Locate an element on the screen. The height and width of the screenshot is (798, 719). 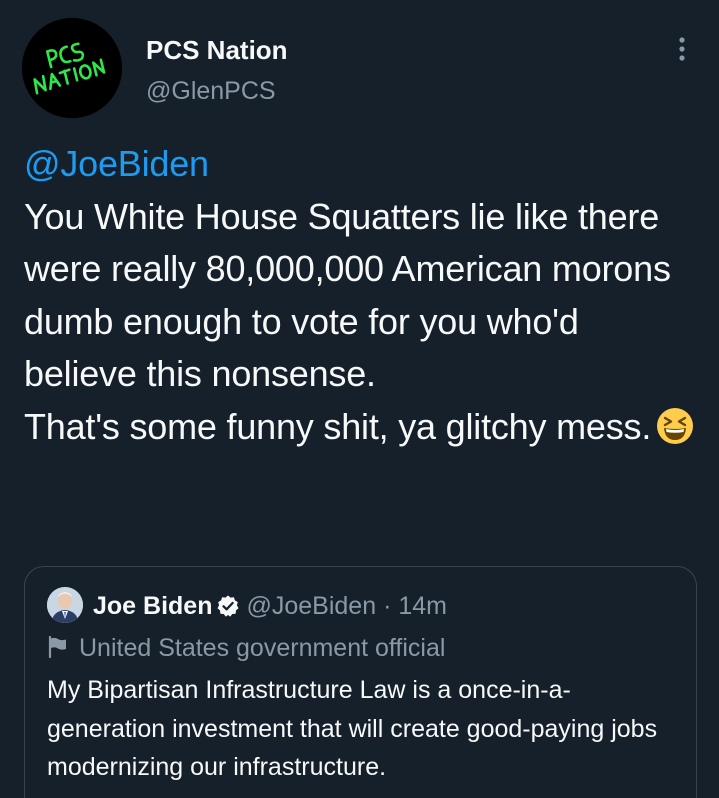
government-label-text: United States government official is located at coordinates (262, 648).